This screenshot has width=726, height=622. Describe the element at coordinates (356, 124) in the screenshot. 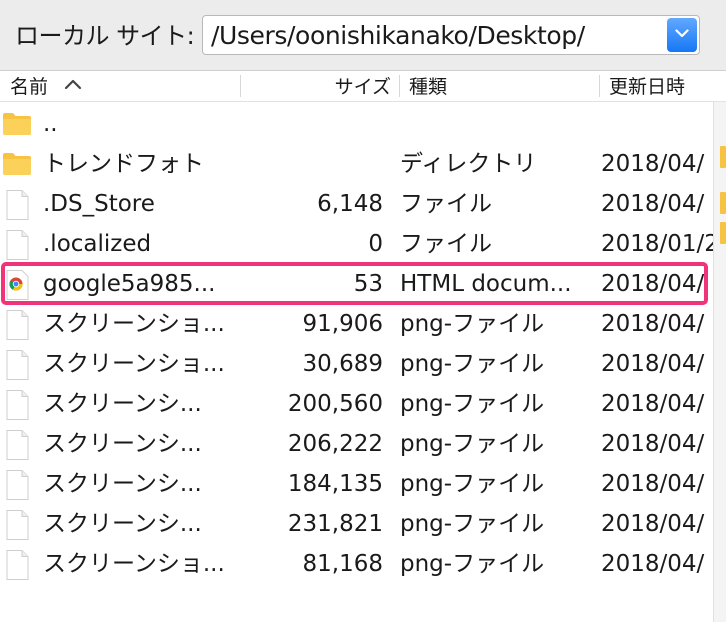

I see `file-row: ..` at that location.